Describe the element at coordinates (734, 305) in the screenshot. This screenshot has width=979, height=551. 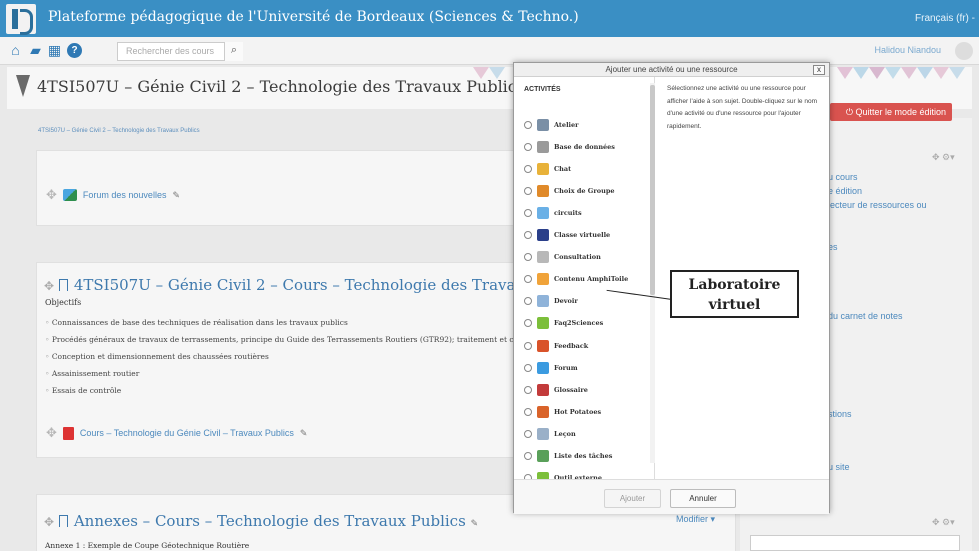
I see `callout-line2: virtuel` at that location.